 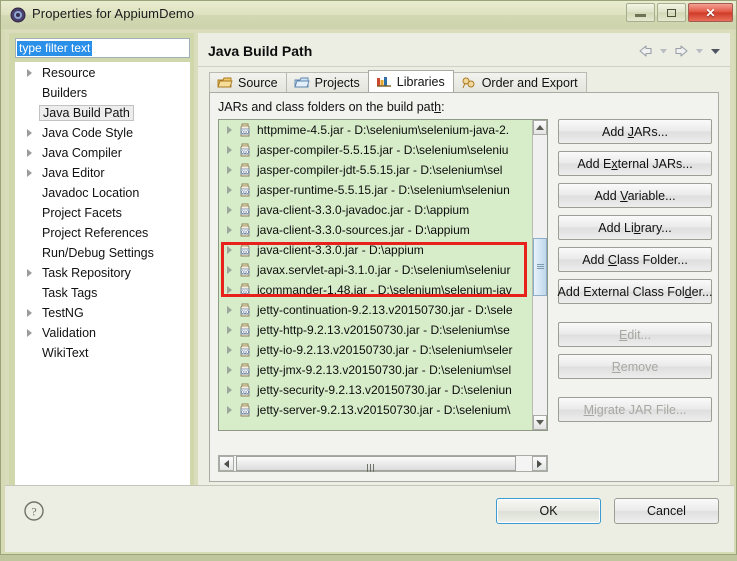 I want to click on restore-button, so click(x=671, y=12).